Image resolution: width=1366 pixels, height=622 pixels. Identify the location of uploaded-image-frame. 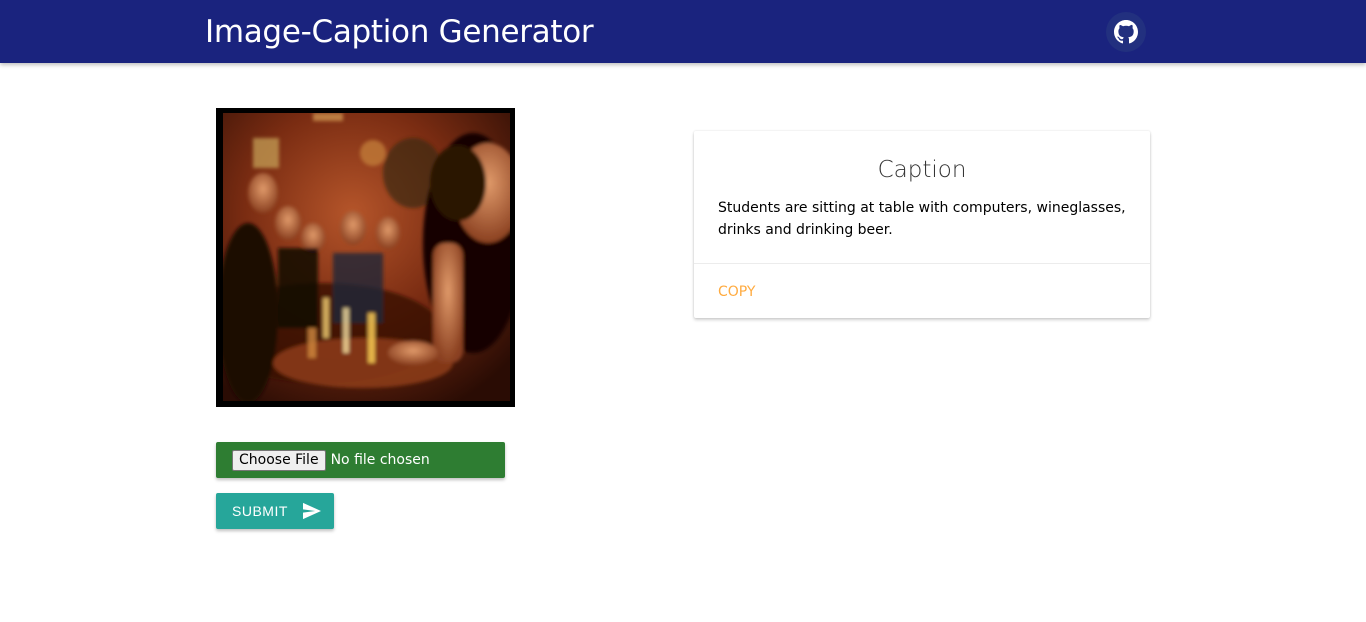
(365, 257).